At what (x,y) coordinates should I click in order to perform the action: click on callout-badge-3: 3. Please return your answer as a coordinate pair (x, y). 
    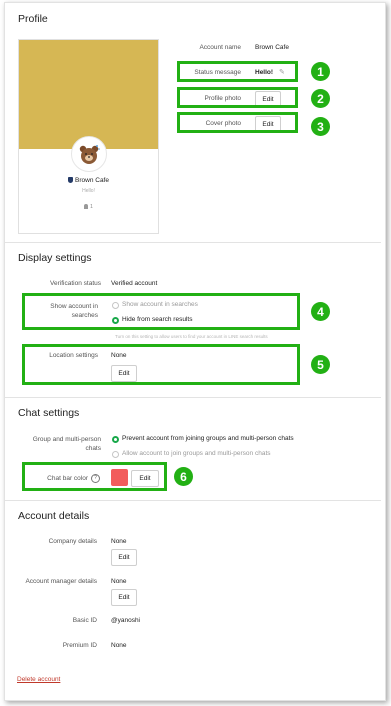
    Looking at the image, I should click on (320, 126).